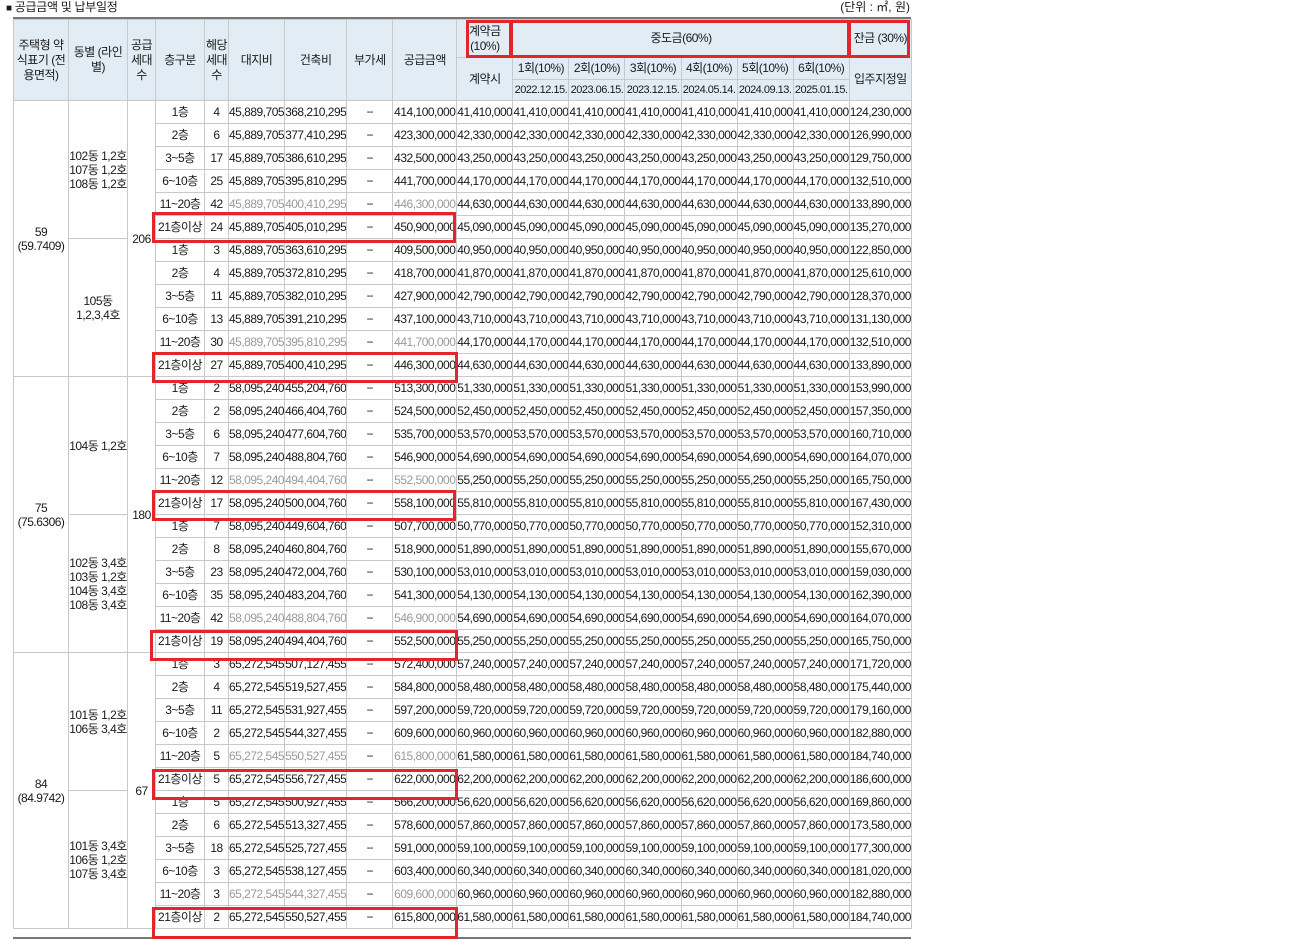 This screenshot has width=1291, height=940. I want to click on install-4-cell: 41,870,000, so click(709, 273).